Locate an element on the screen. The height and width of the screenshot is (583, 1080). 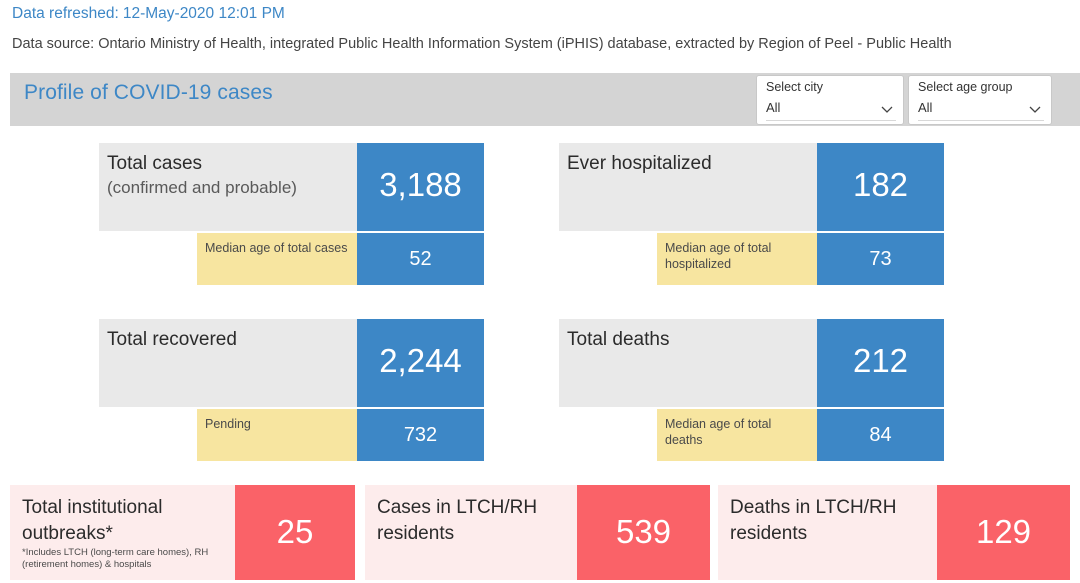
kpi-sub-label: Median age of total cases is located at coordinates (276, 248).